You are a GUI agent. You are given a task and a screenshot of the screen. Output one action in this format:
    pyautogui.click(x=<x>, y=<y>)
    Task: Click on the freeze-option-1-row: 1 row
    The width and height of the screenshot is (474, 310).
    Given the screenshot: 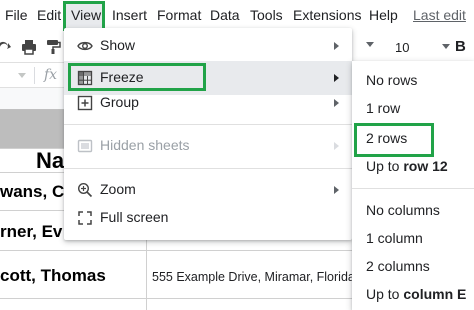 What is the action you would take?
    pyautogui.click(x=413, y=109)
    